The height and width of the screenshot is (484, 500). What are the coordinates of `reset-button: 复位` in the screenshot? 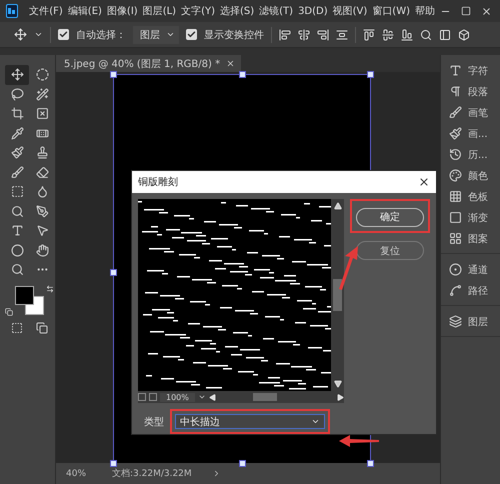 It's located at (390, 250).